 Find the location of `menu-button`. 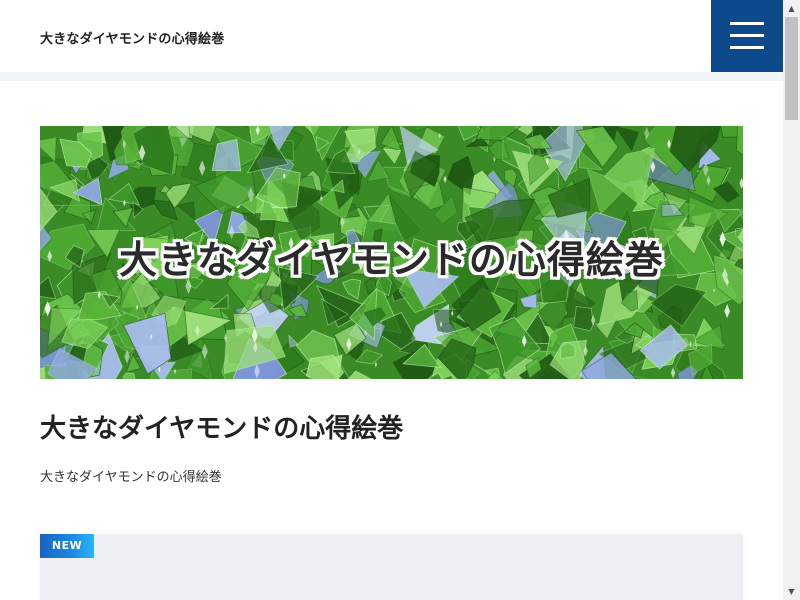

menu-button is located at coordinates (747, 36).